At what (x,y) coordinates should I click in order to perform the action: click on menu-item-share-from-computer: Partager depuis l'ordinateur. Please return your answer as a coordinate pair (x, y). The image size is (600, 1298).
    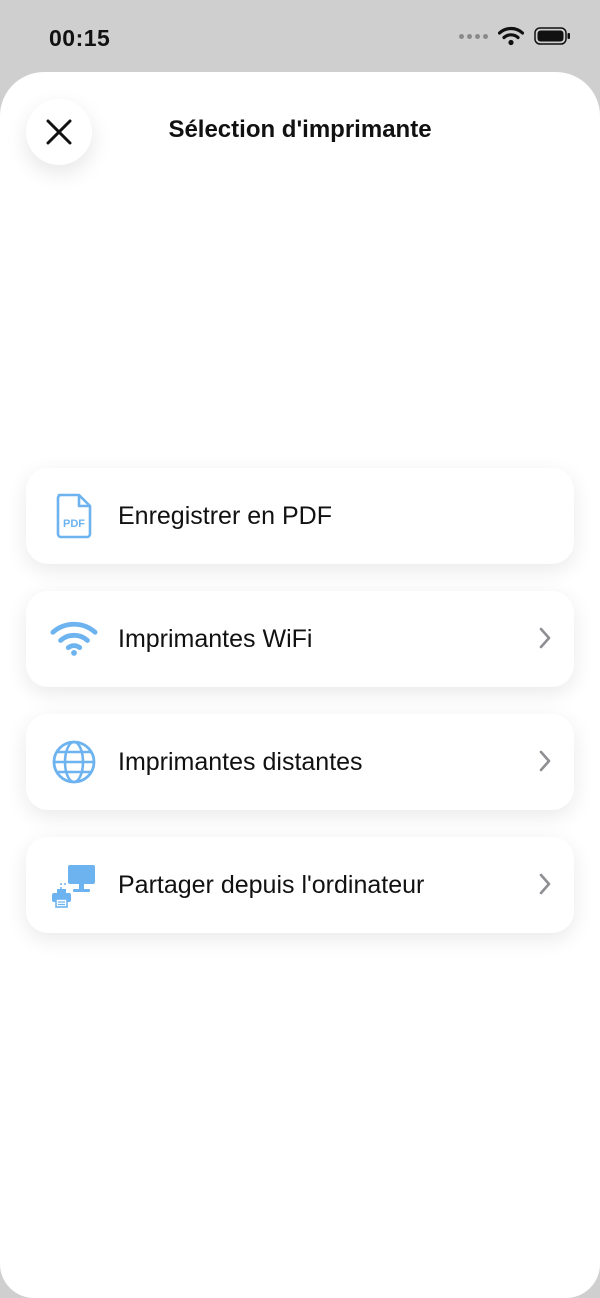
    Looking at the image, I should click on (300, 885).